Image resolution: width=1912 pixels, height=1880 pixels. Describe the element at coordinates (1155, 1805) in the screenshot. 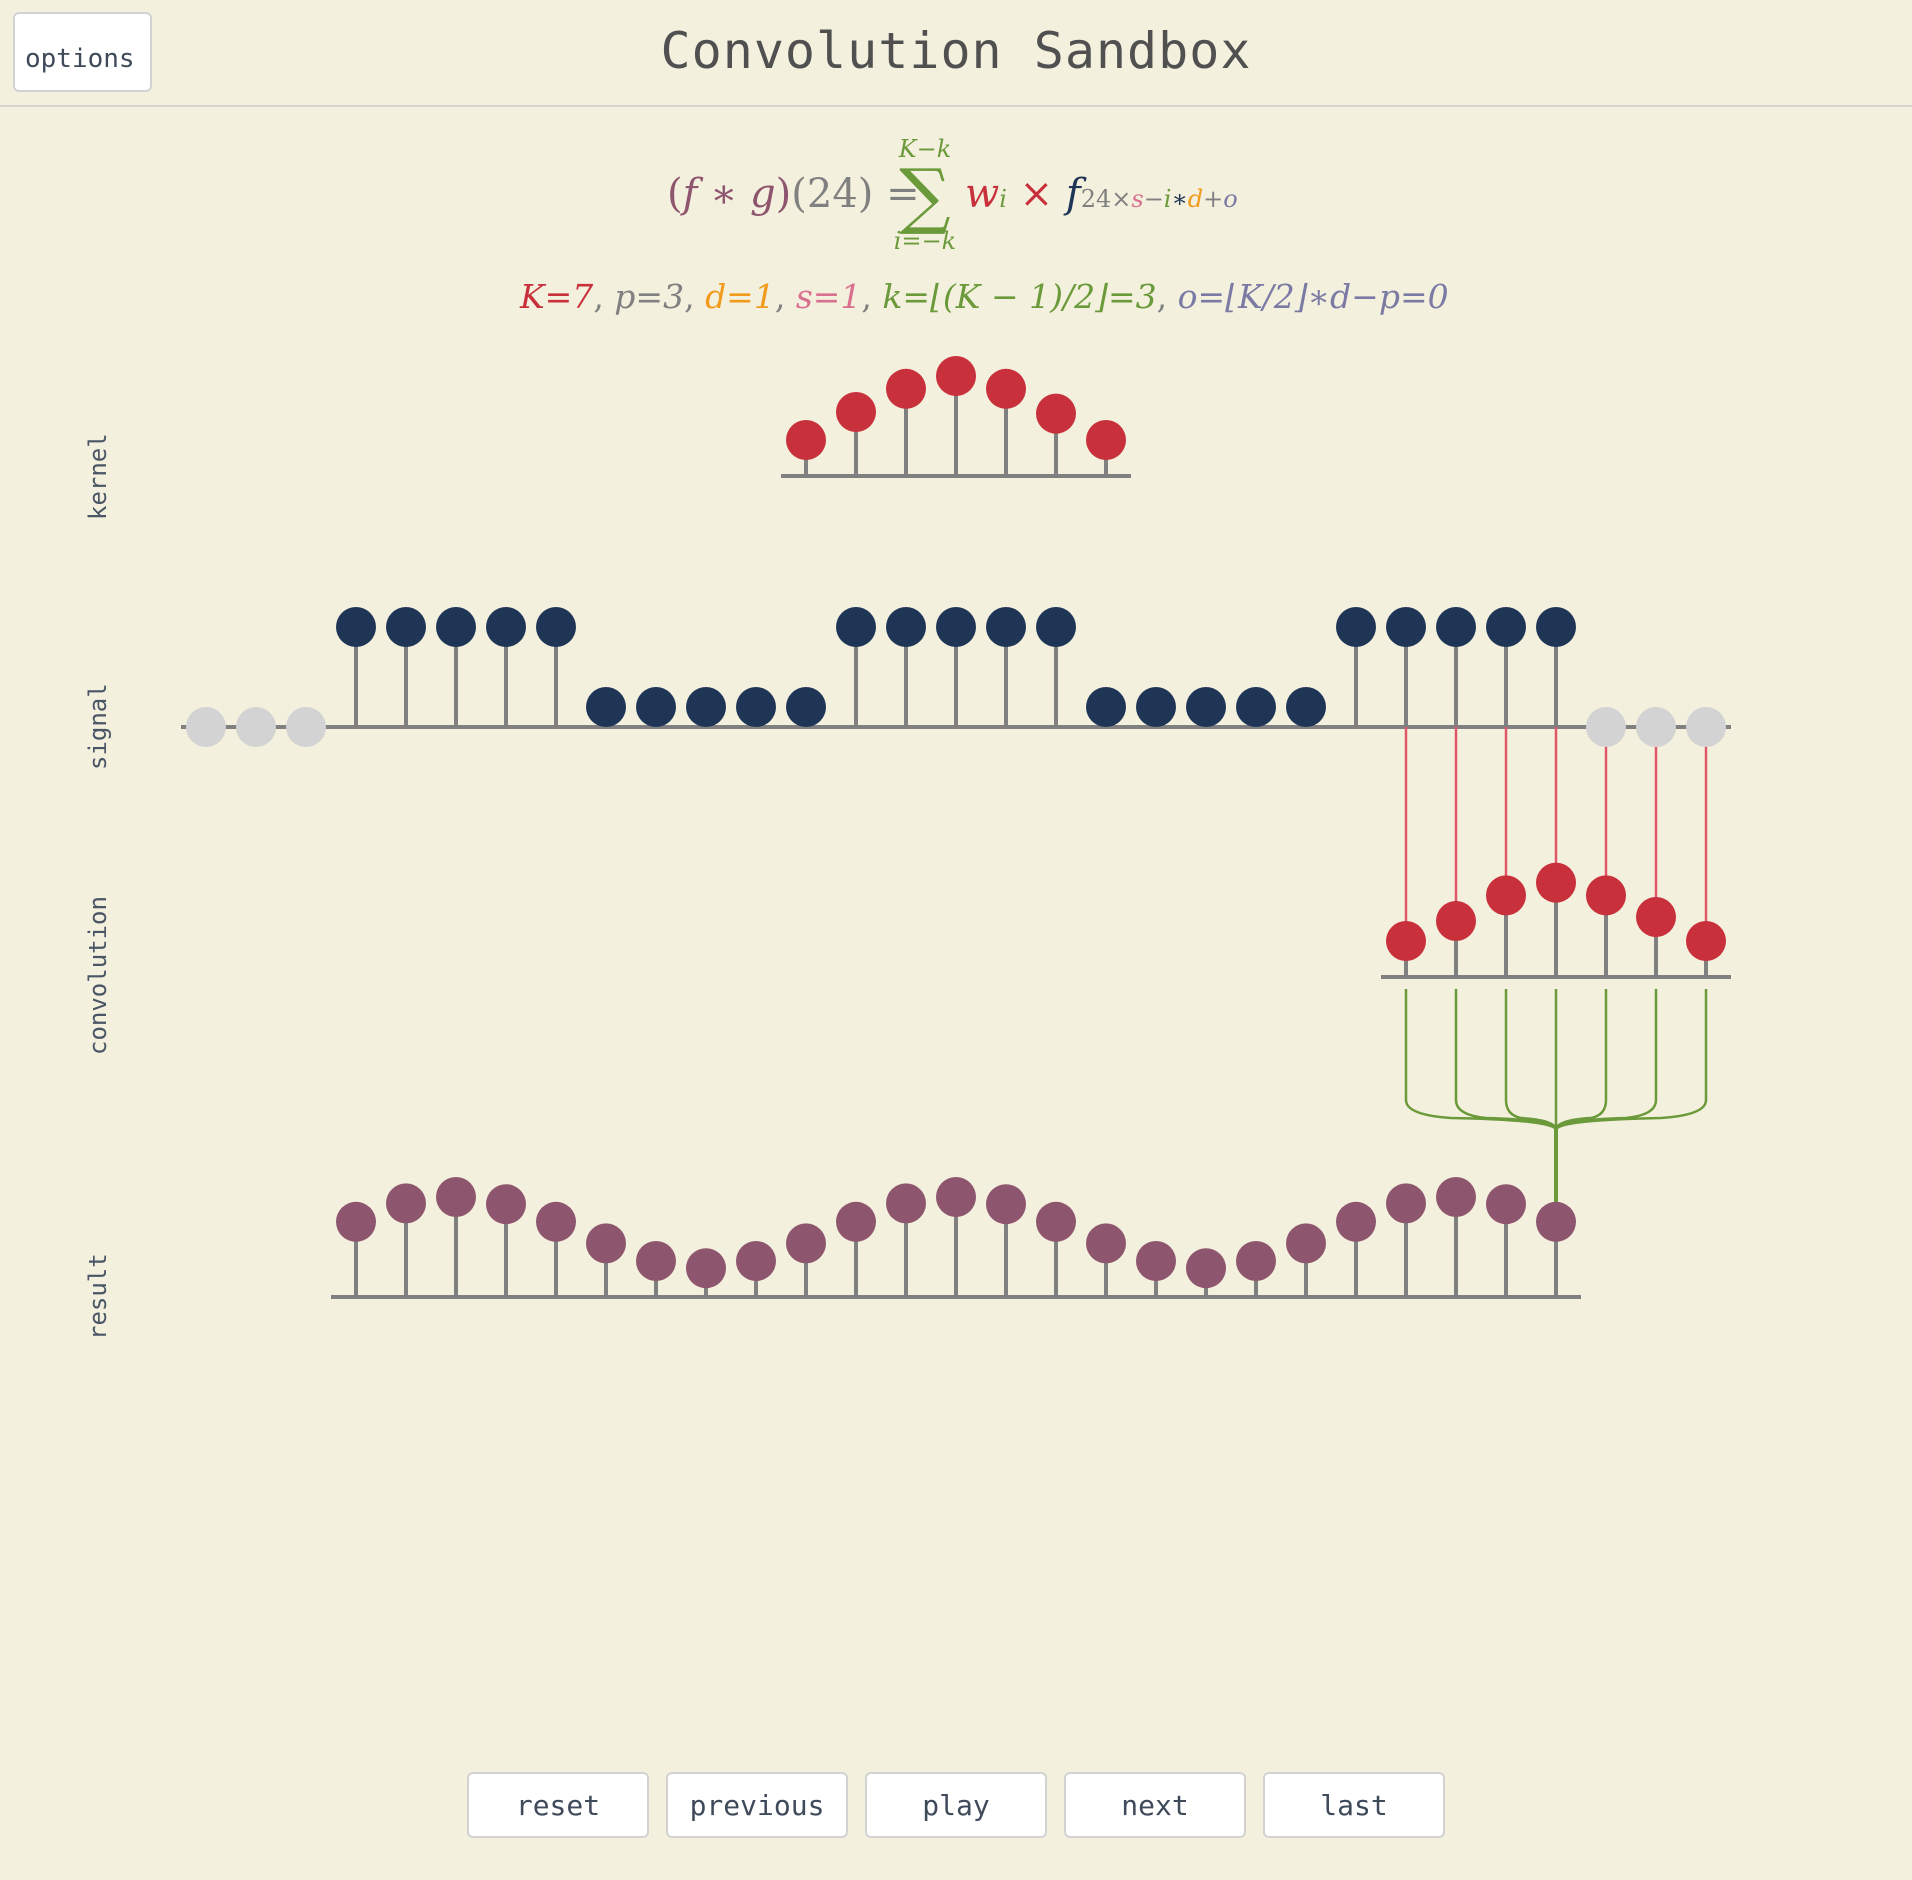

I see `next-button: next` at that location.